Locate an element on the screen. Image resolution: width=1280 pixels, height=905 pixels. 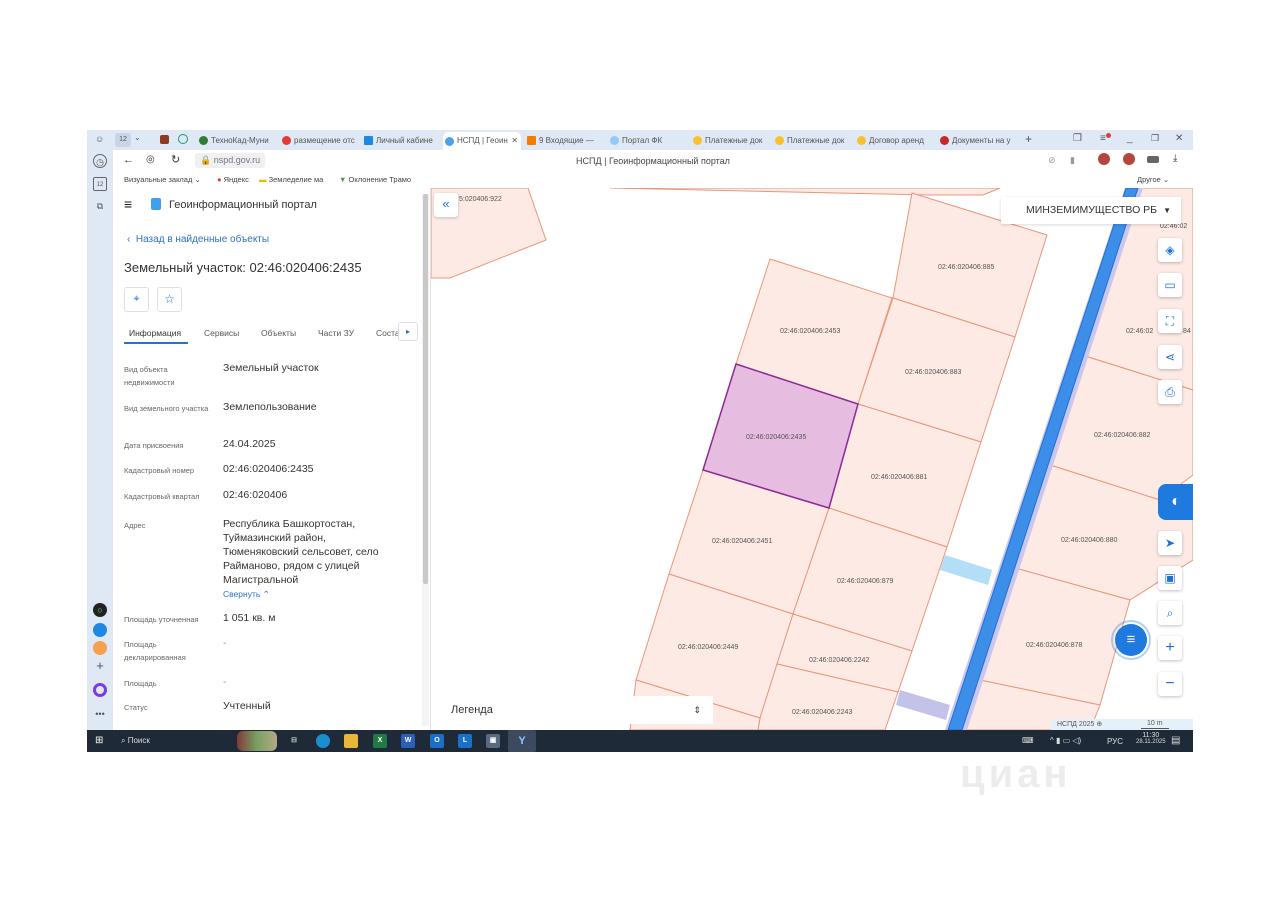
add-icon: + is located at coordinates (100, 666).